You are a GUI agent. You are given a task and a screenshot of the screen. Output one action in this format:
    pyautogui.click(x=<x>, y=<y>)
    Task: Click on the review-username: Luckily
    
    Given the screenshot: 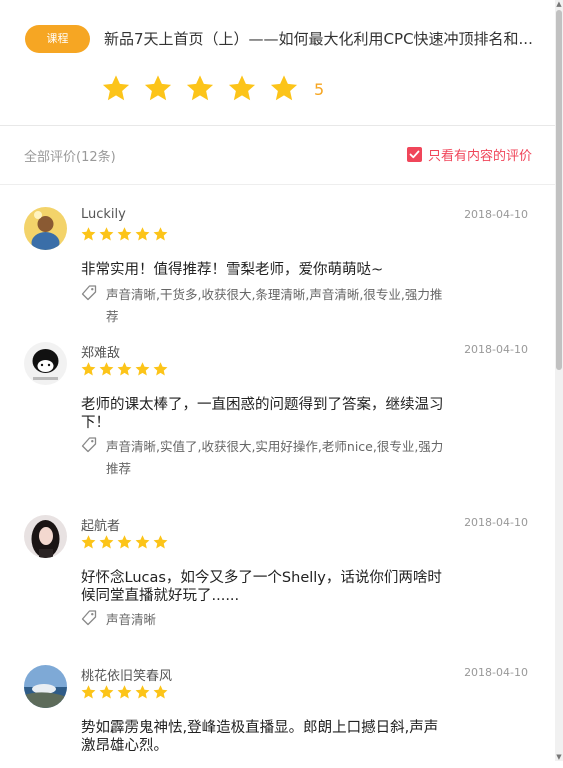 What is the action you would take?
    pyautogui.click(x=103, y=214)
    